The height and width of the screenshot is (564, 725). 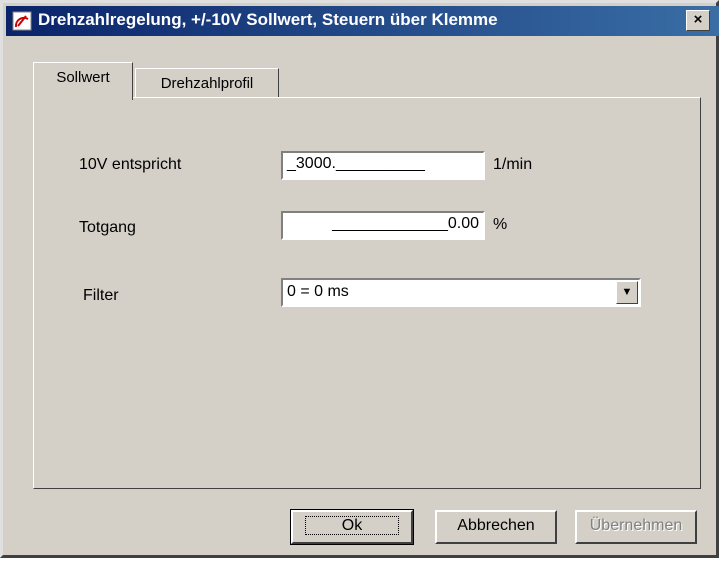 What do you see at coordinates (496, 527) in the screenshot?
I see `cancel-button: Abbrechen` at bounding box center [496, 527].